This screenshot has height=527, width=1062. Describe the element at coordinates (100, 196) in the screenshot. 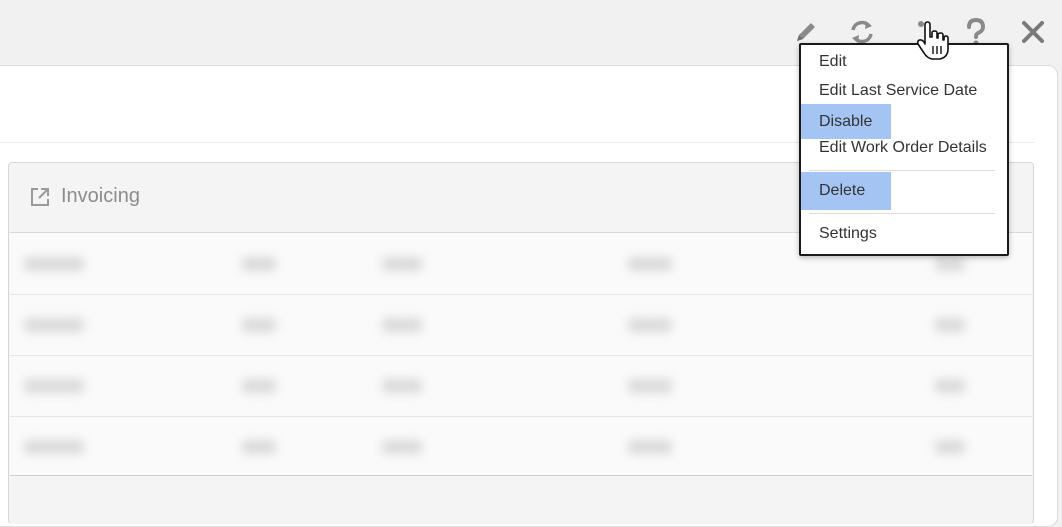

I see `card-title: Invoicing` at that location.